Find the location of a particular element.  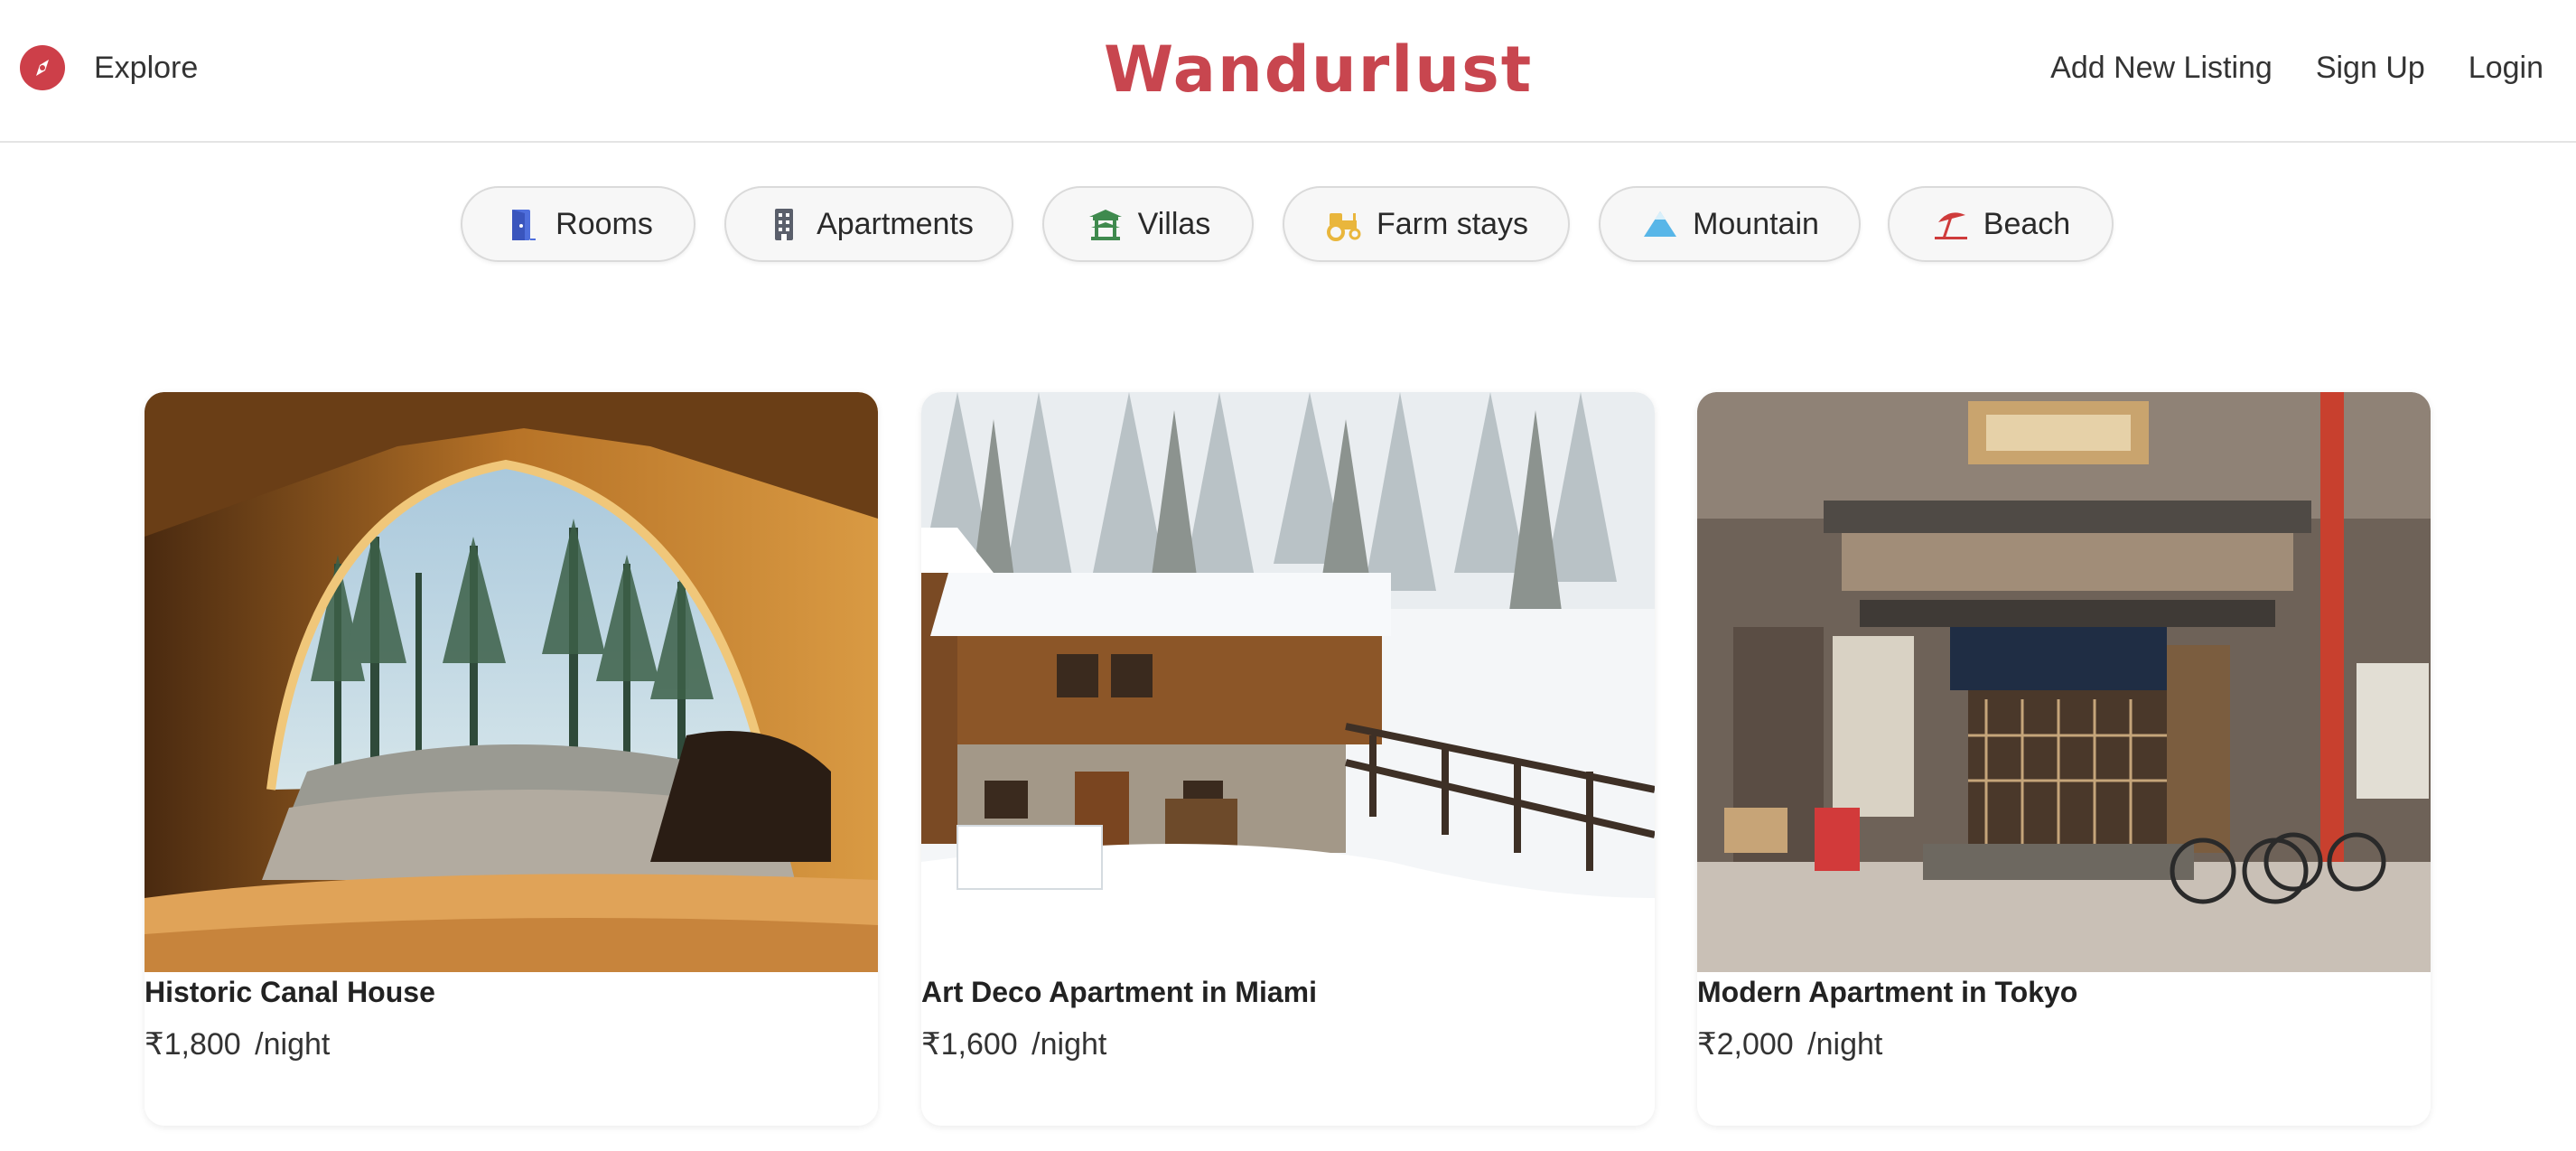

nav-explore-link: Explore is located at coordinates (146, 68).